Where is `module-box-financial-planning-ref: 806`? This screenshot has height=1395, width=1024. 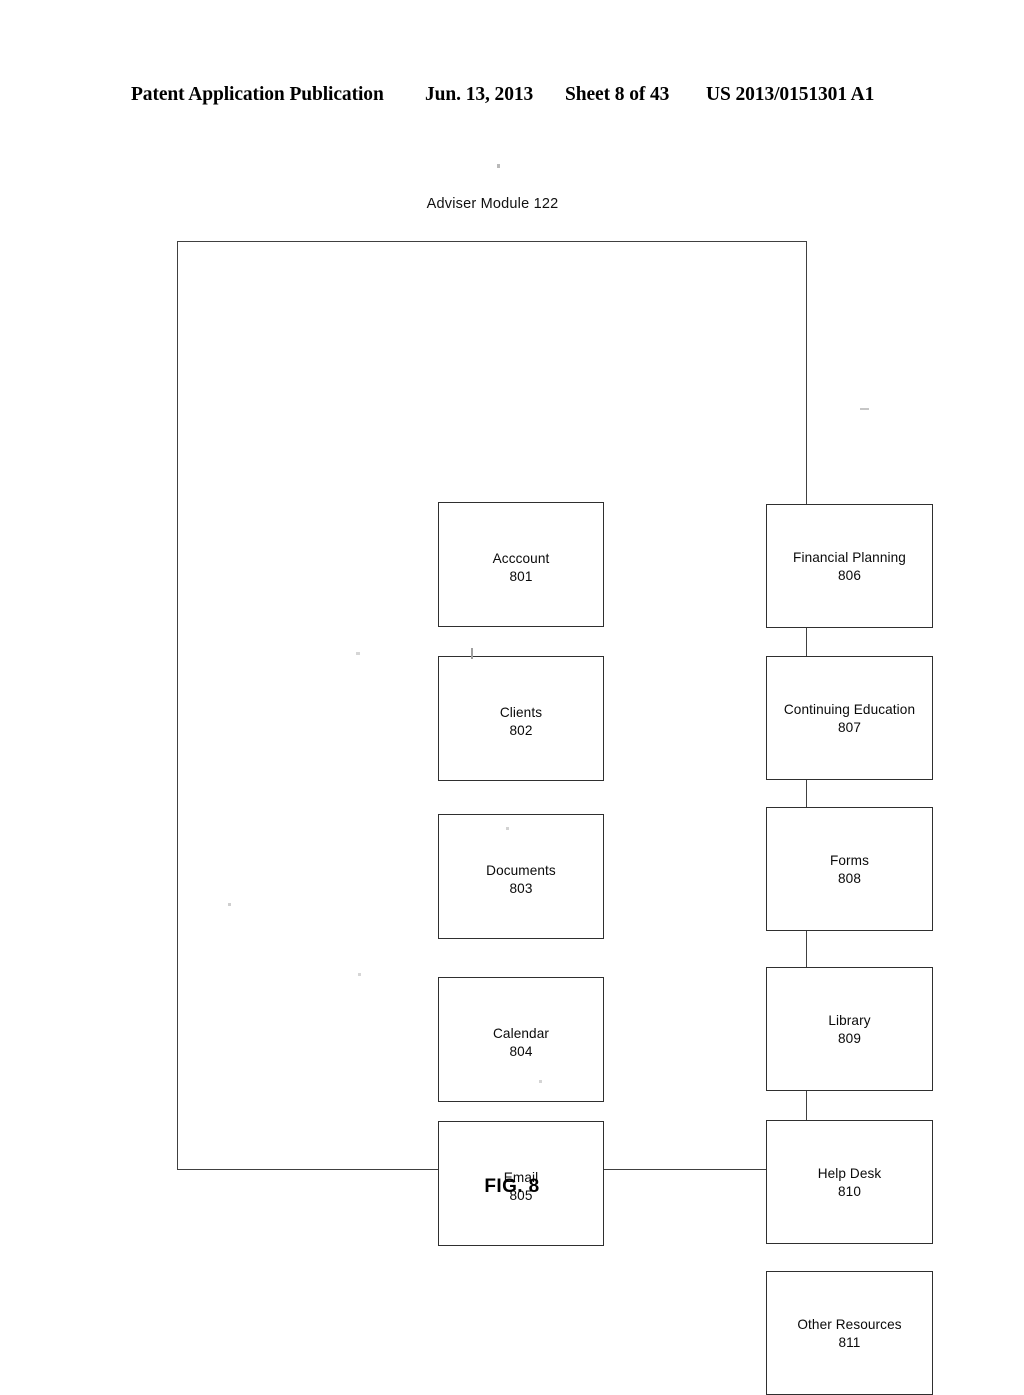
module-box-financial-planning-ref: 806 is located at coordinates (849, 575).